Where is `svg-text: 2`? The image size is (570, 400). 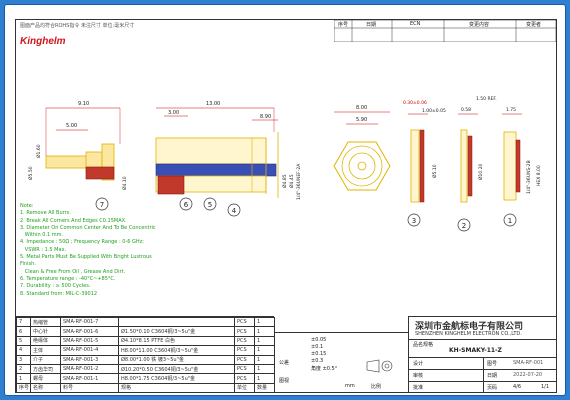 svg-text: 2 is located at coordinates (464, 226).